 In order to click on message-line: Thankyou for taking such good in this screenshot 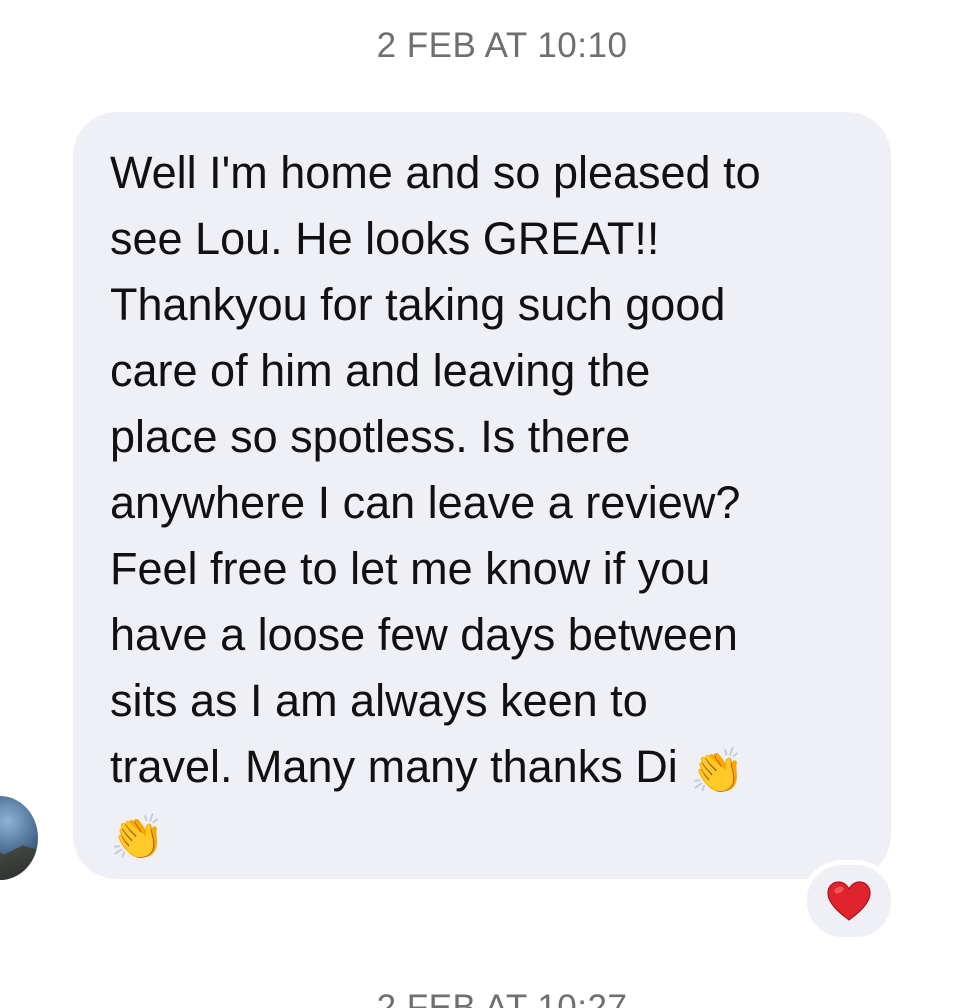, I will do `click(418, 304)`.